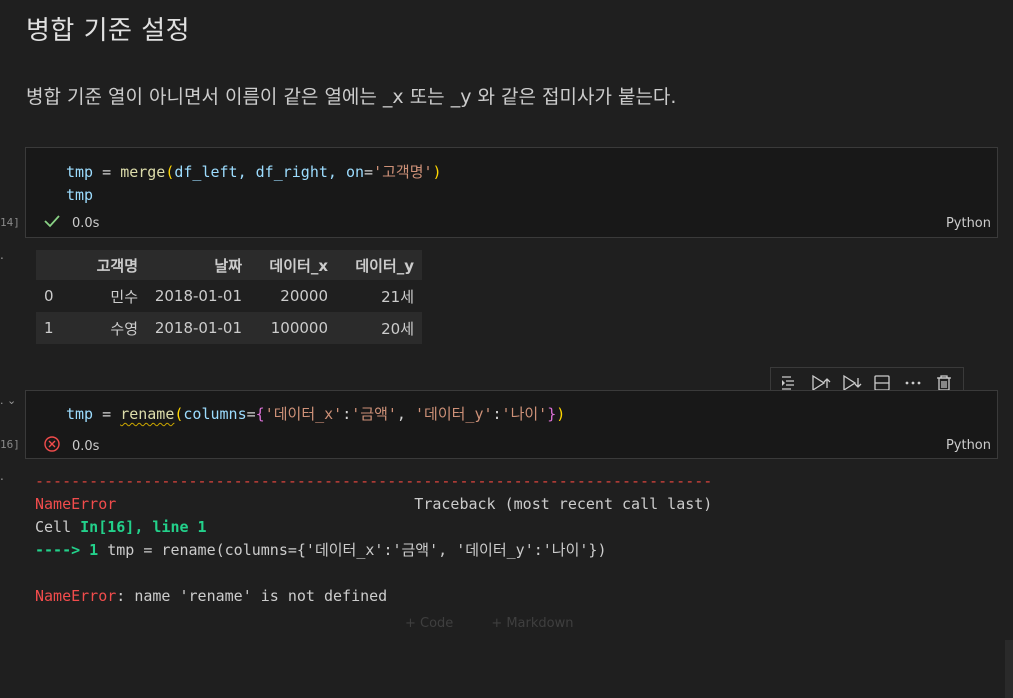 Image resolution: width=1013 pixels, height=698 pixels. What do you see at coordinates (55, 328) in the screenshot?
I see `table-cell: 1` at bounding box center [55, 328].